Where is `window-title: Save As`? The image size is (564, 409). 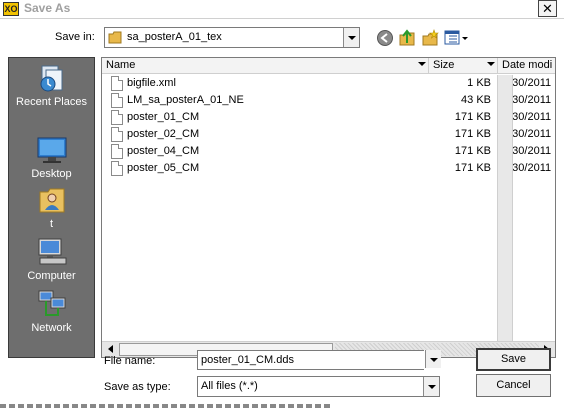
window-title: Save As is located at coordinates (47, 8).